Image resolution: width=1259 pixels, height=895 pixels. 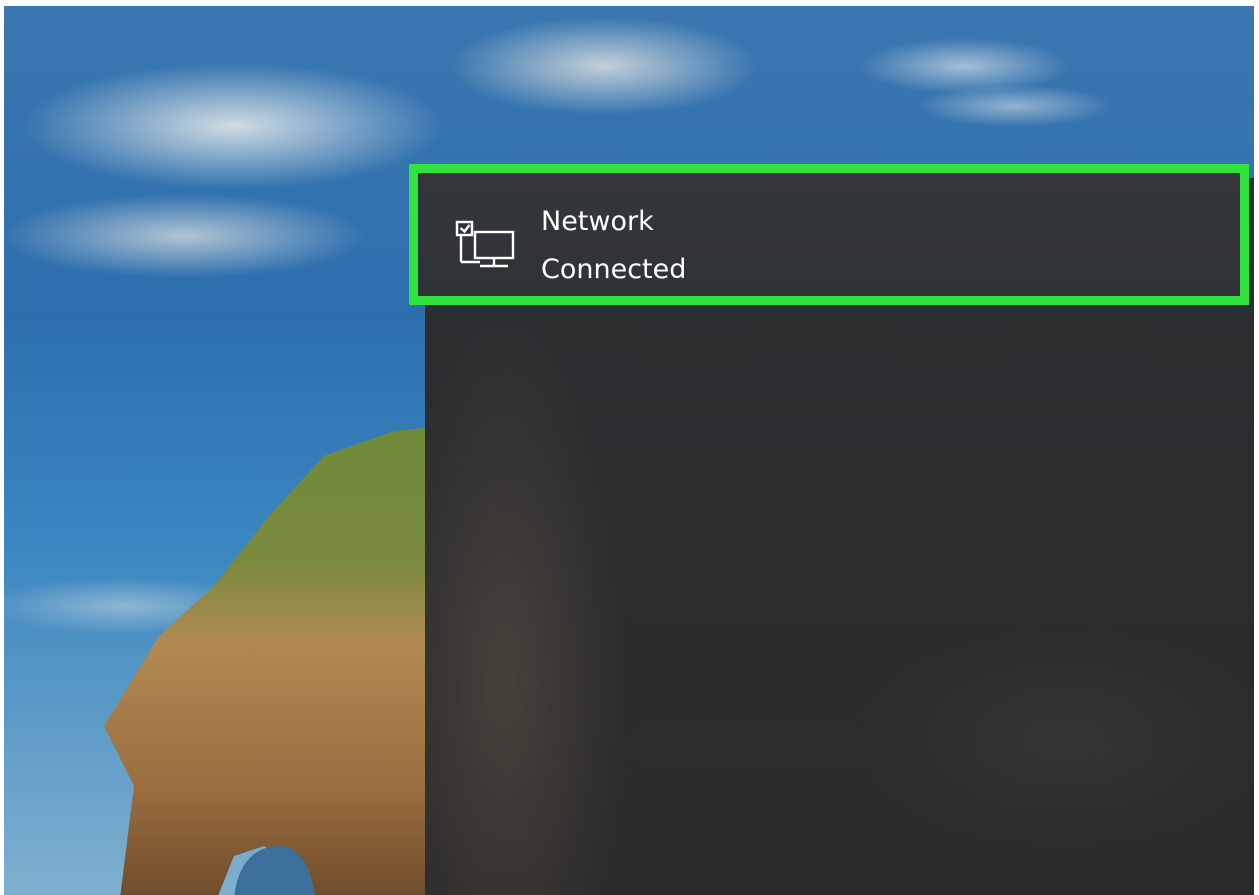 What do you see at coordinates (613, 246) in the screenshot?
I see `network-tile-text: Network Connected` at bounding box center [613, 246].